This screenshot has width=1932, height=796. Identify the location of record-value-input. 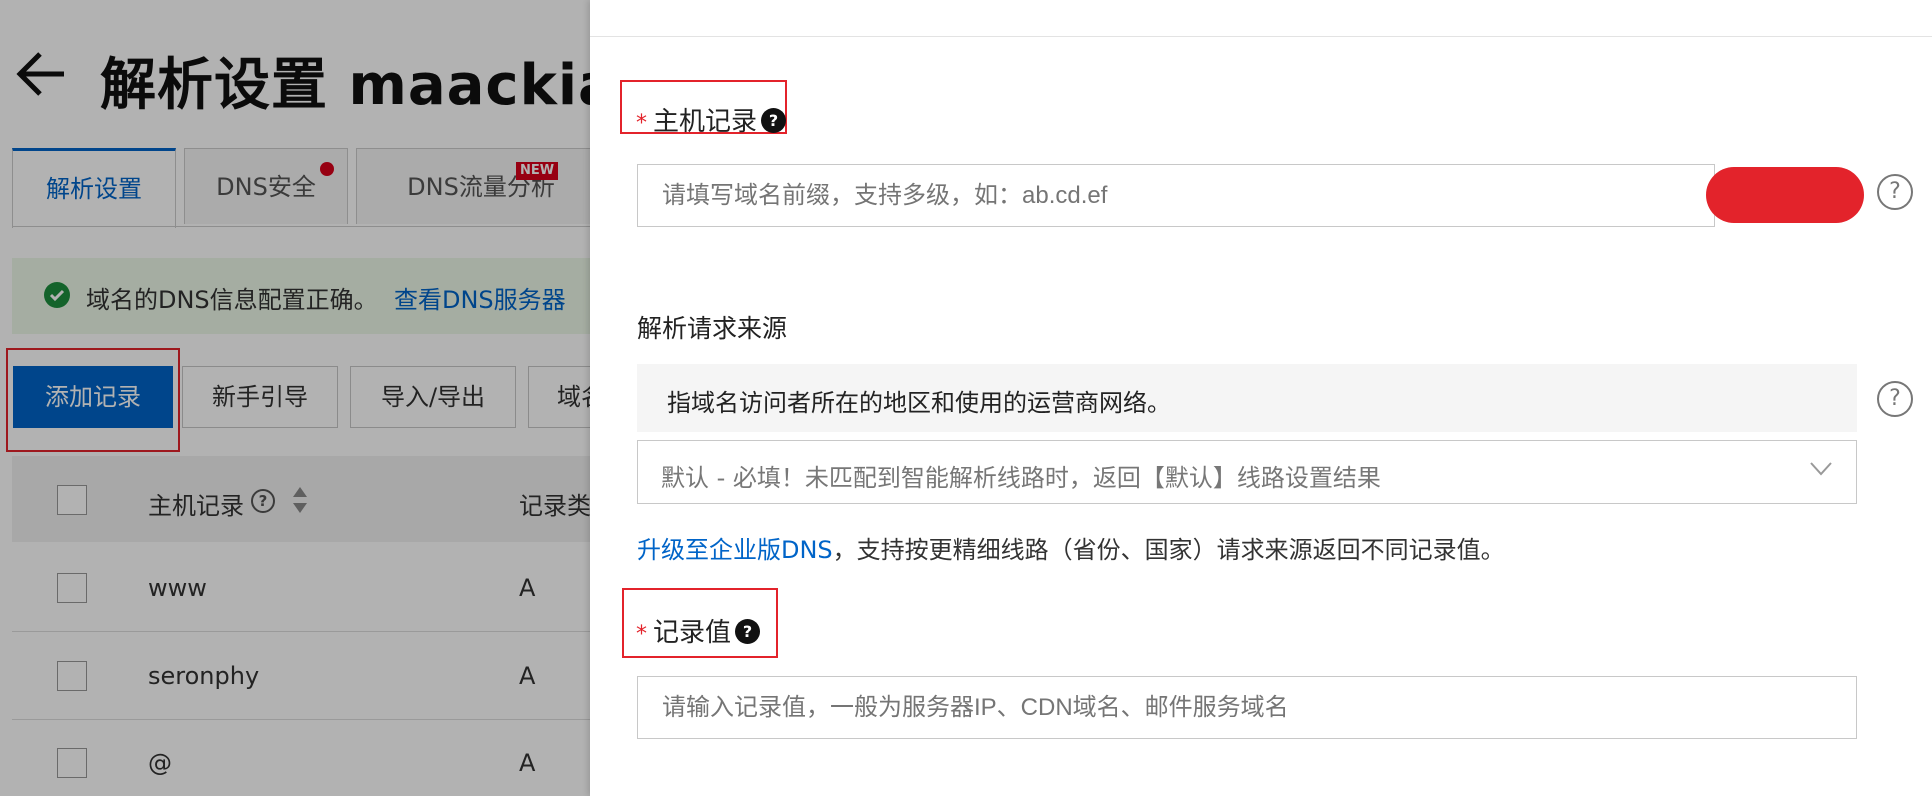
(1247, 707).